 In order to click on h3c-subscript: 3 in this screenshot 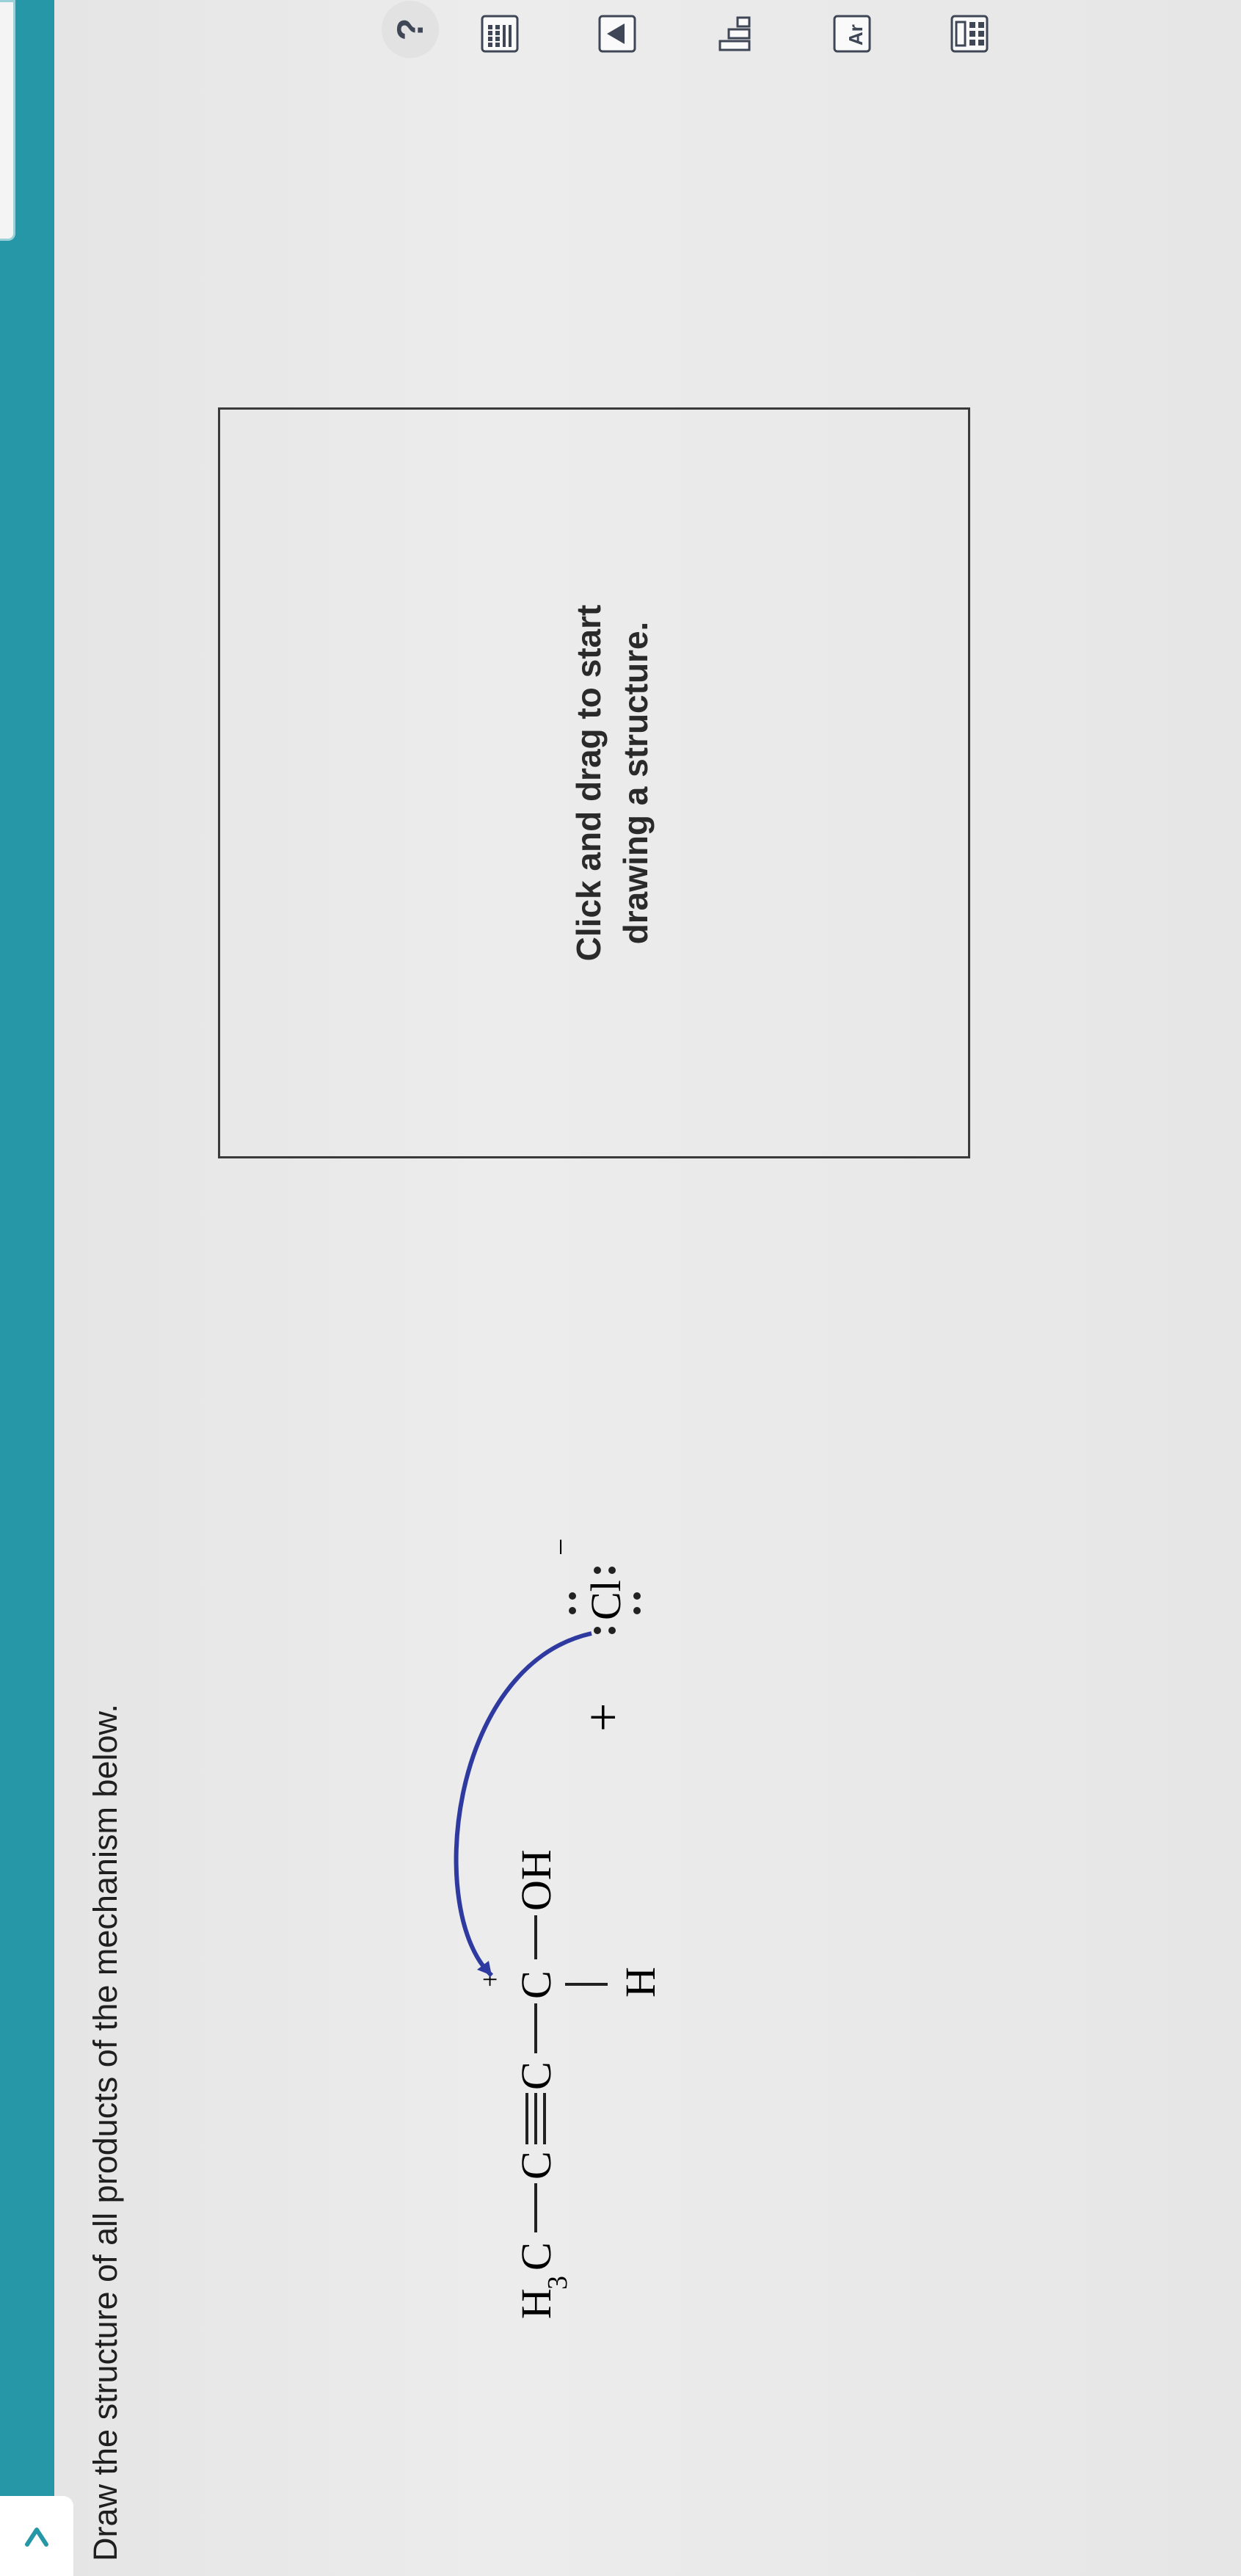, I will do `click(557, 2283)`.